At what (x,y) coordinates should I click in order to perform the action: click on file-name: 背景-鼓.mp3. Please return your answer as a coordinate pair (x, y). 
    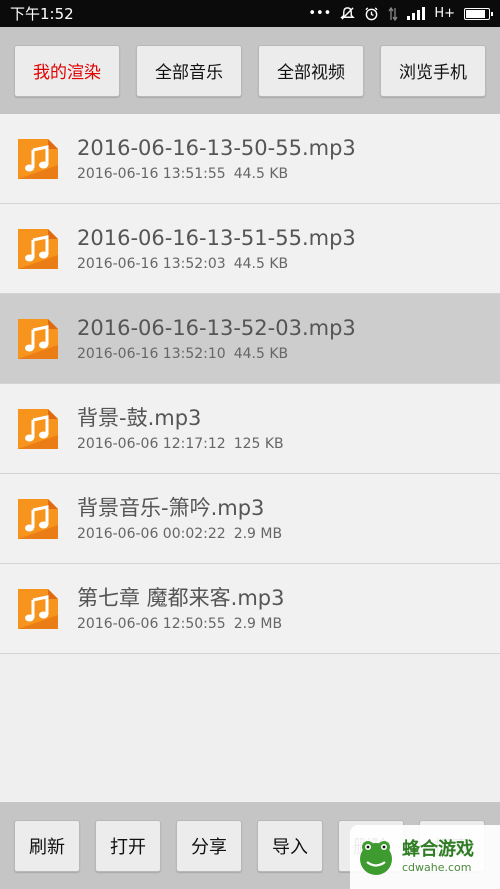
    Looking at the image, I should click on (139, 417).